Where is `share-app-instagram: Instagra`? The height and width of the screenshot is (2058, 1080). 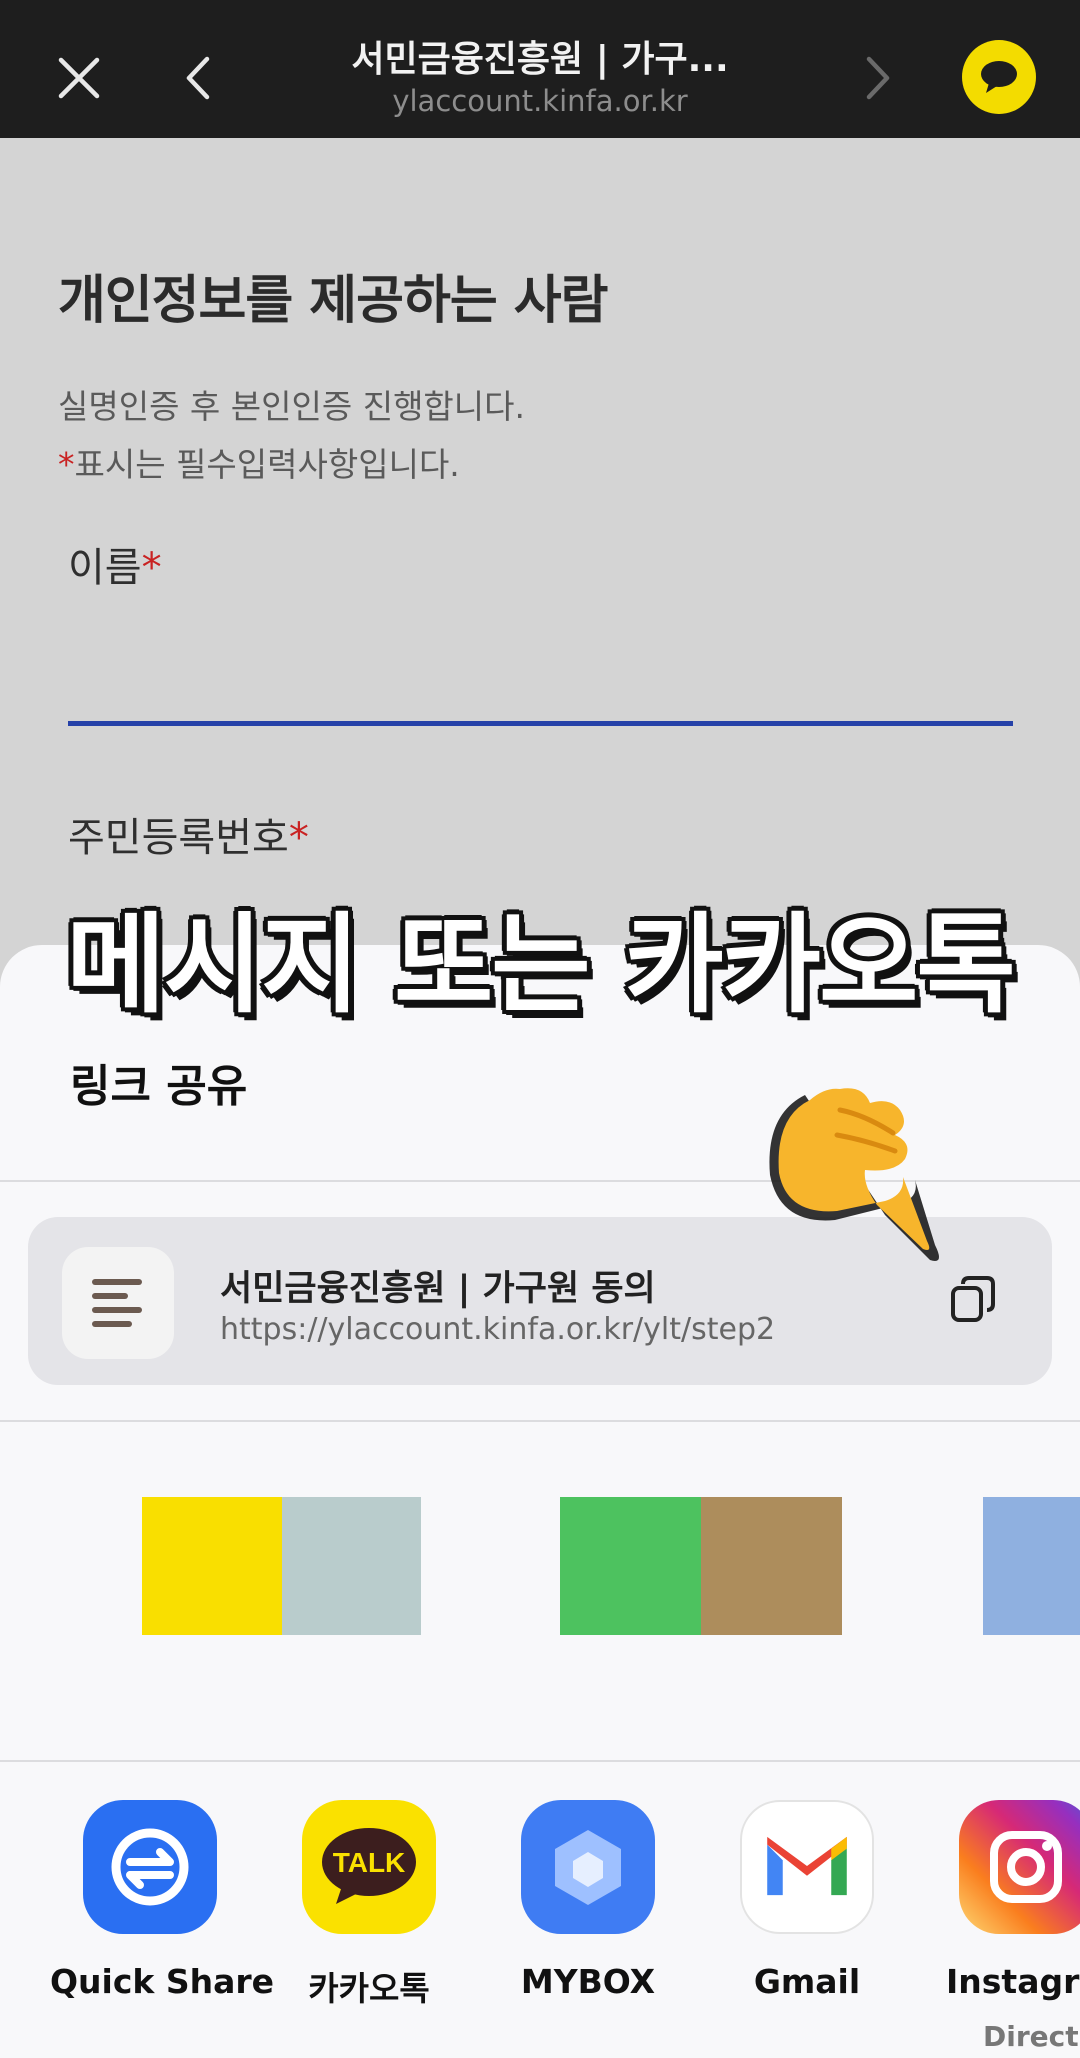 share-app-instagram: Instagra is located at coordinates (1003, 1900).